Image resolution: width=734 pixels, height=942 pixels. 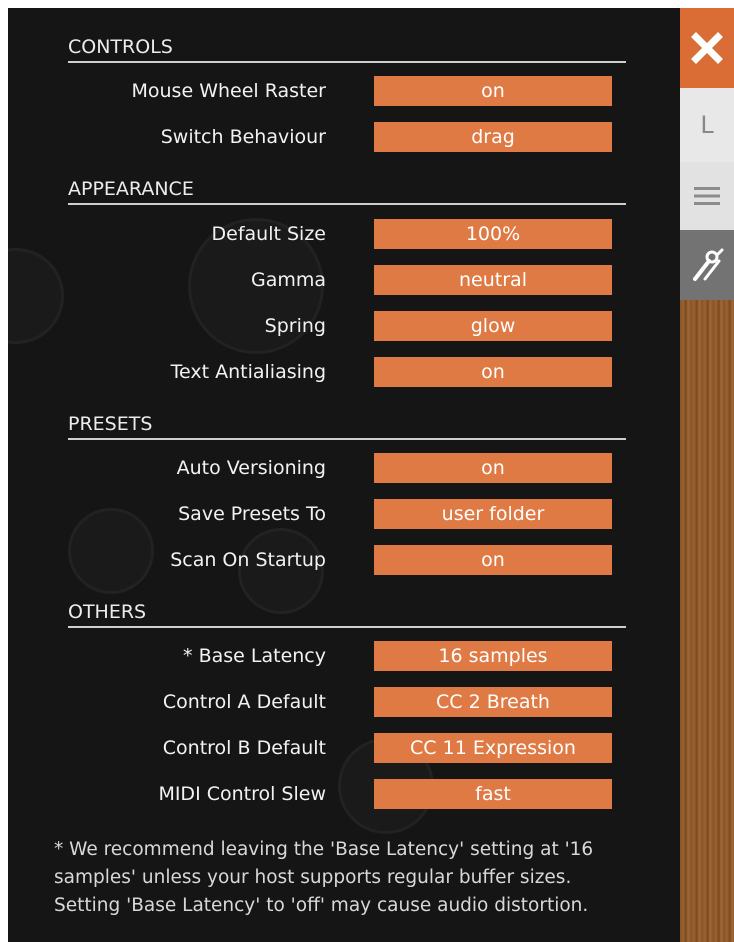 What do you see at coordinates (347, 191) in the screenshot?
I see `section-title-appearance: APPEARANCE` at bounding box center [347, 191].